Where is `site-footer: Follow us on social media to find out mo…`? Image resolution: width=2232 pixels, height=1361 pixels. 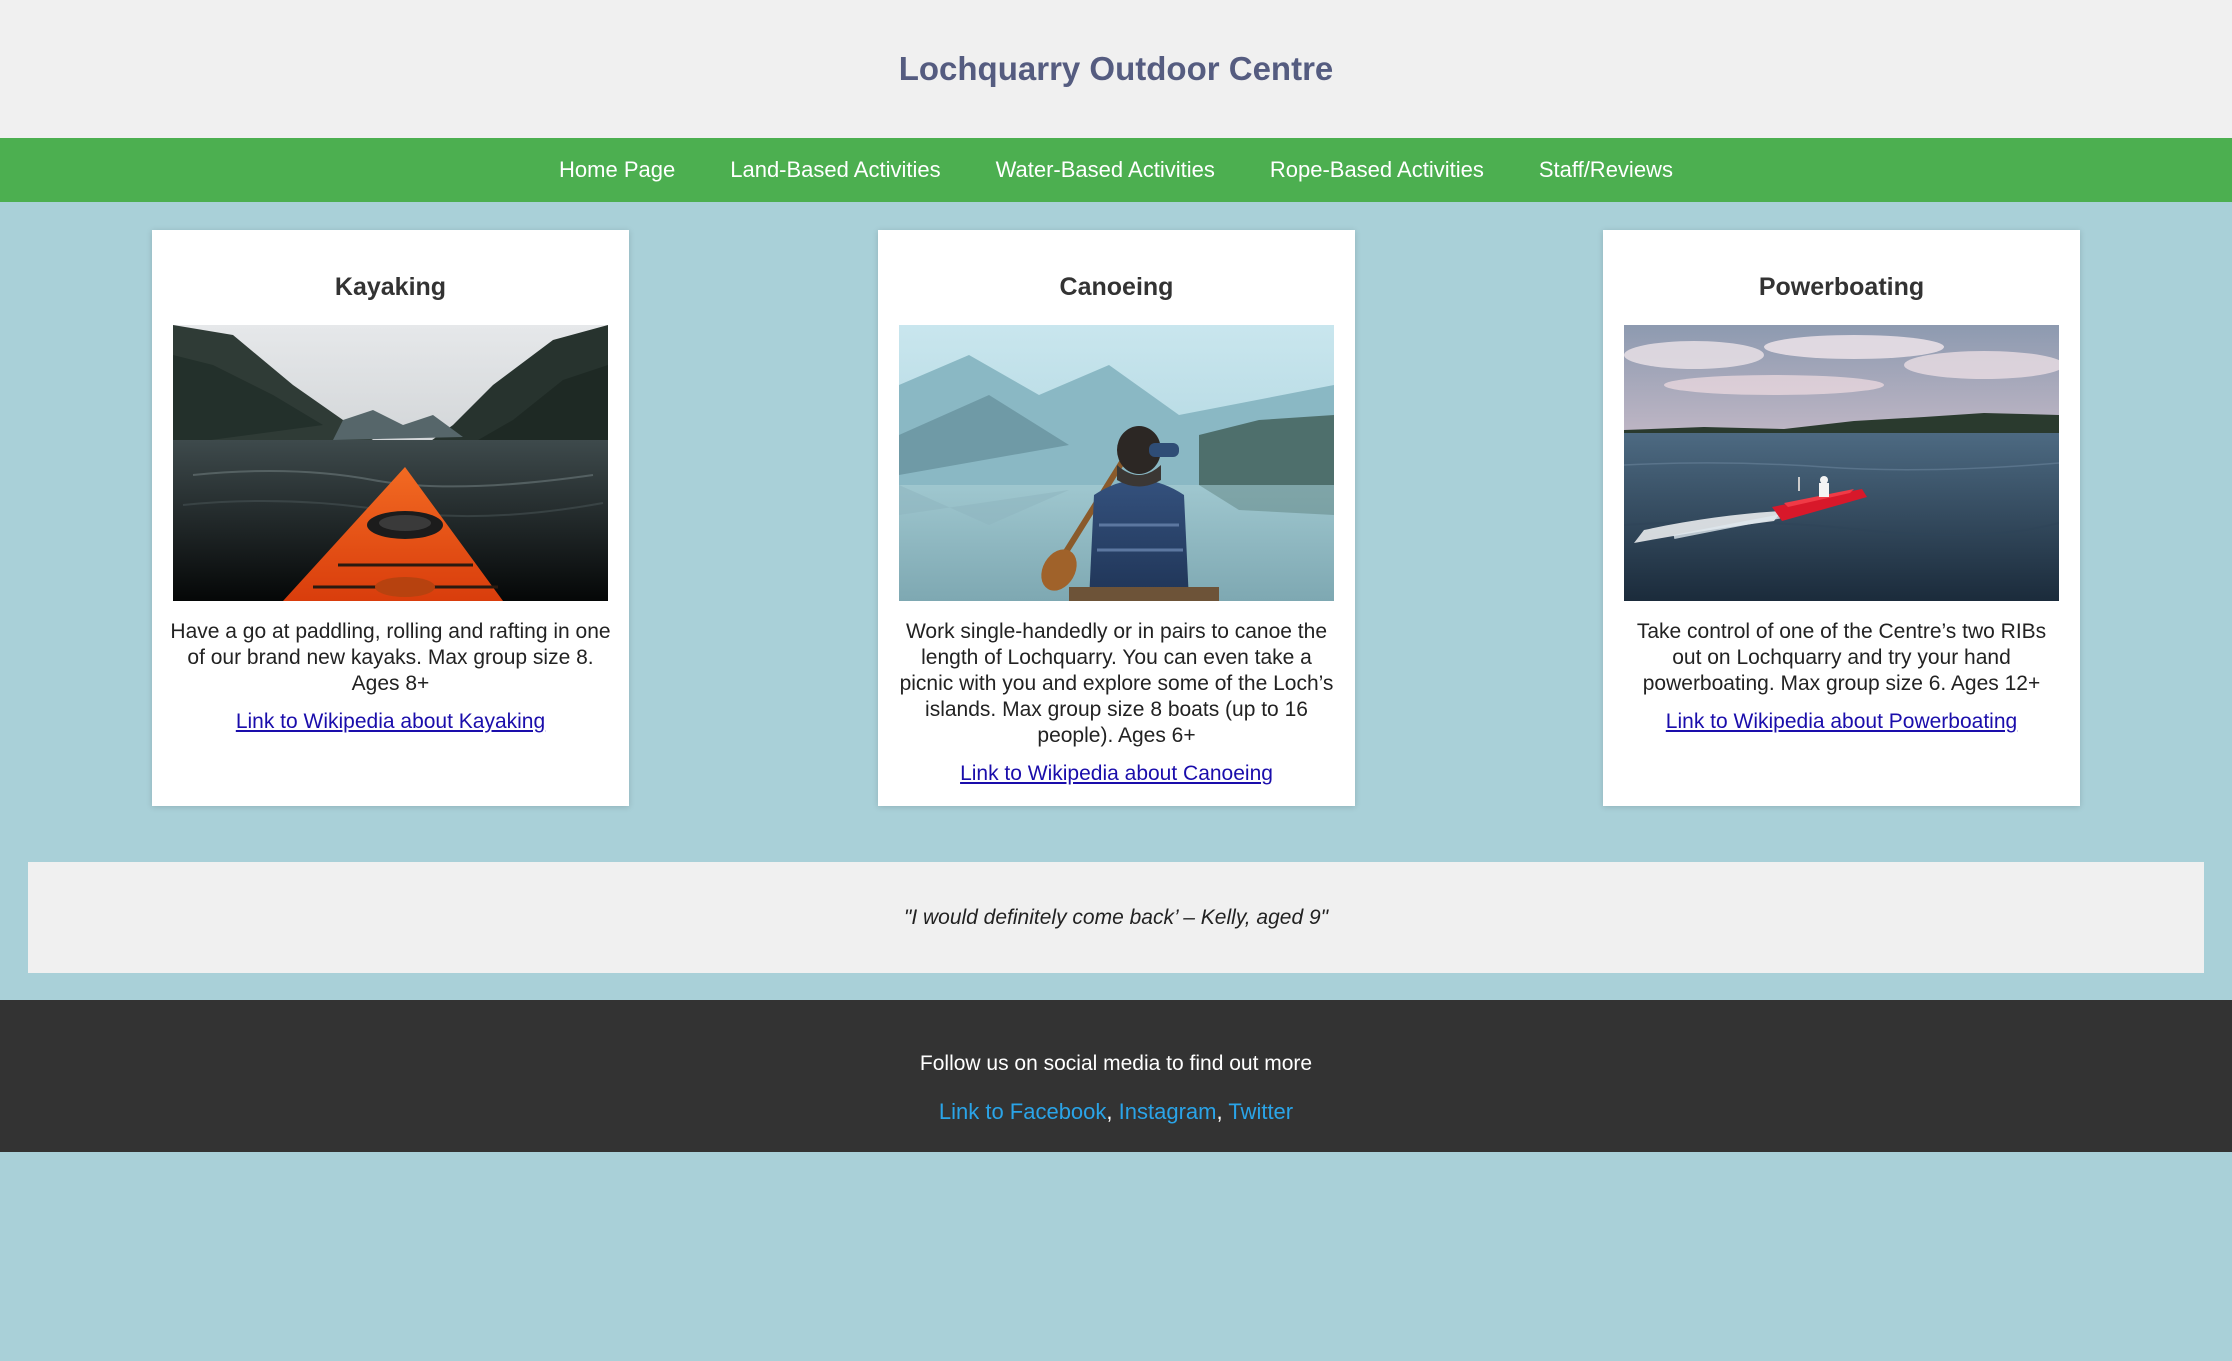 site-footer: Follow us on social media to find out mo… is located at coordinates (1116, 1076).